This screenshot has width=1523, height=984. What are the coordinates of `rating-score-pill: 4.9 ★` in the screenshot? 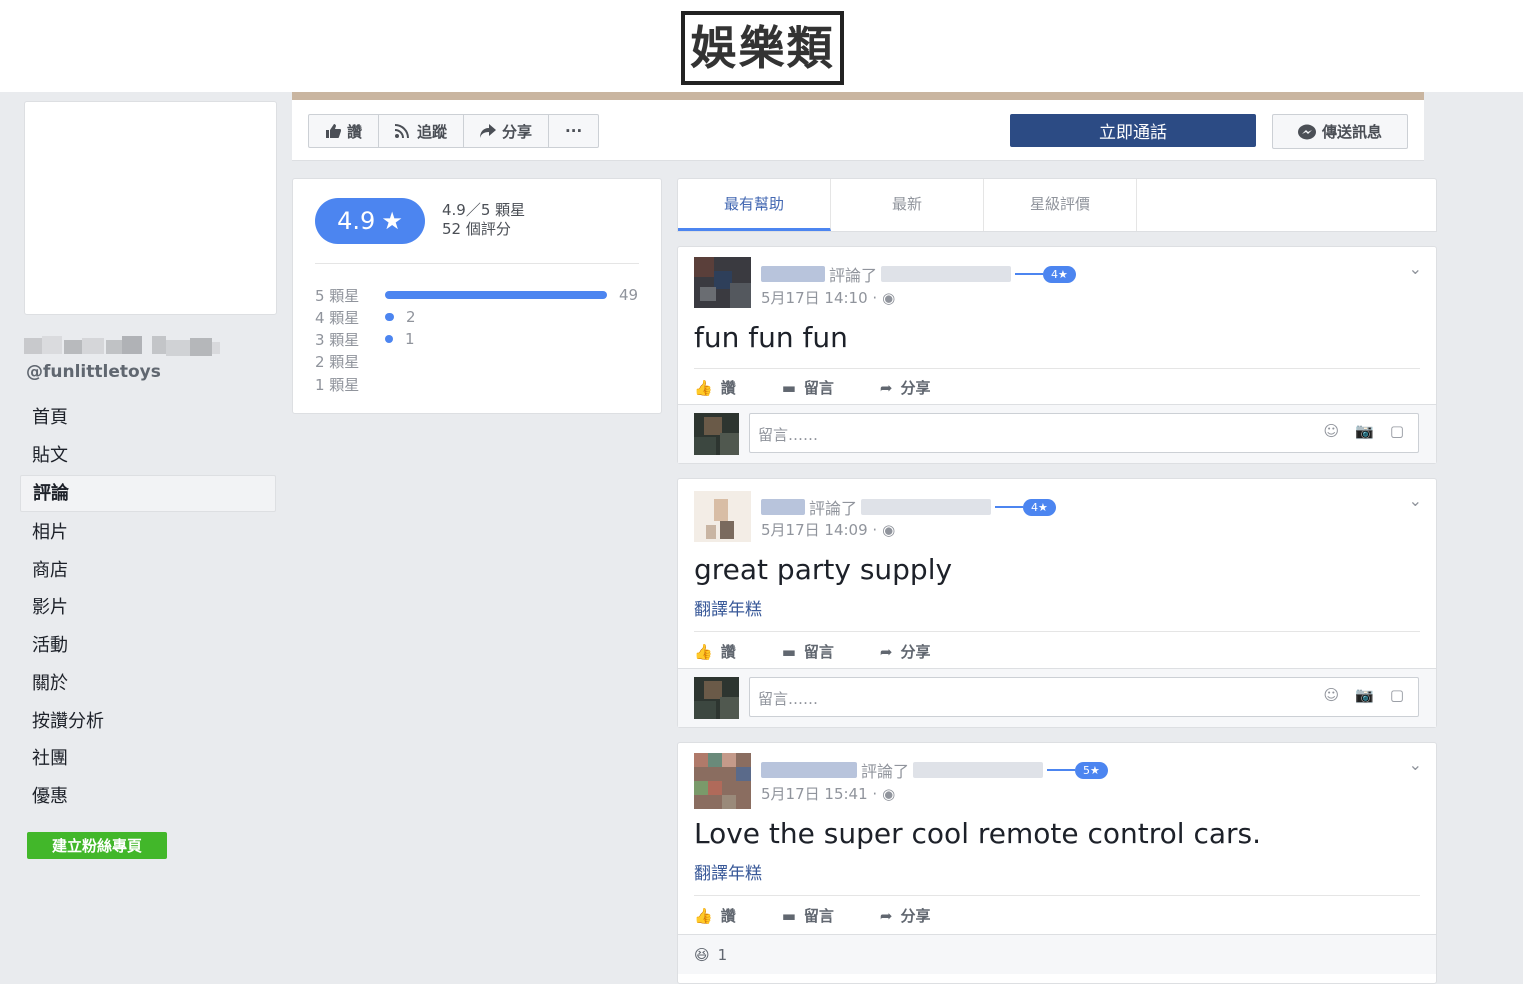 It's located at (370, 221).